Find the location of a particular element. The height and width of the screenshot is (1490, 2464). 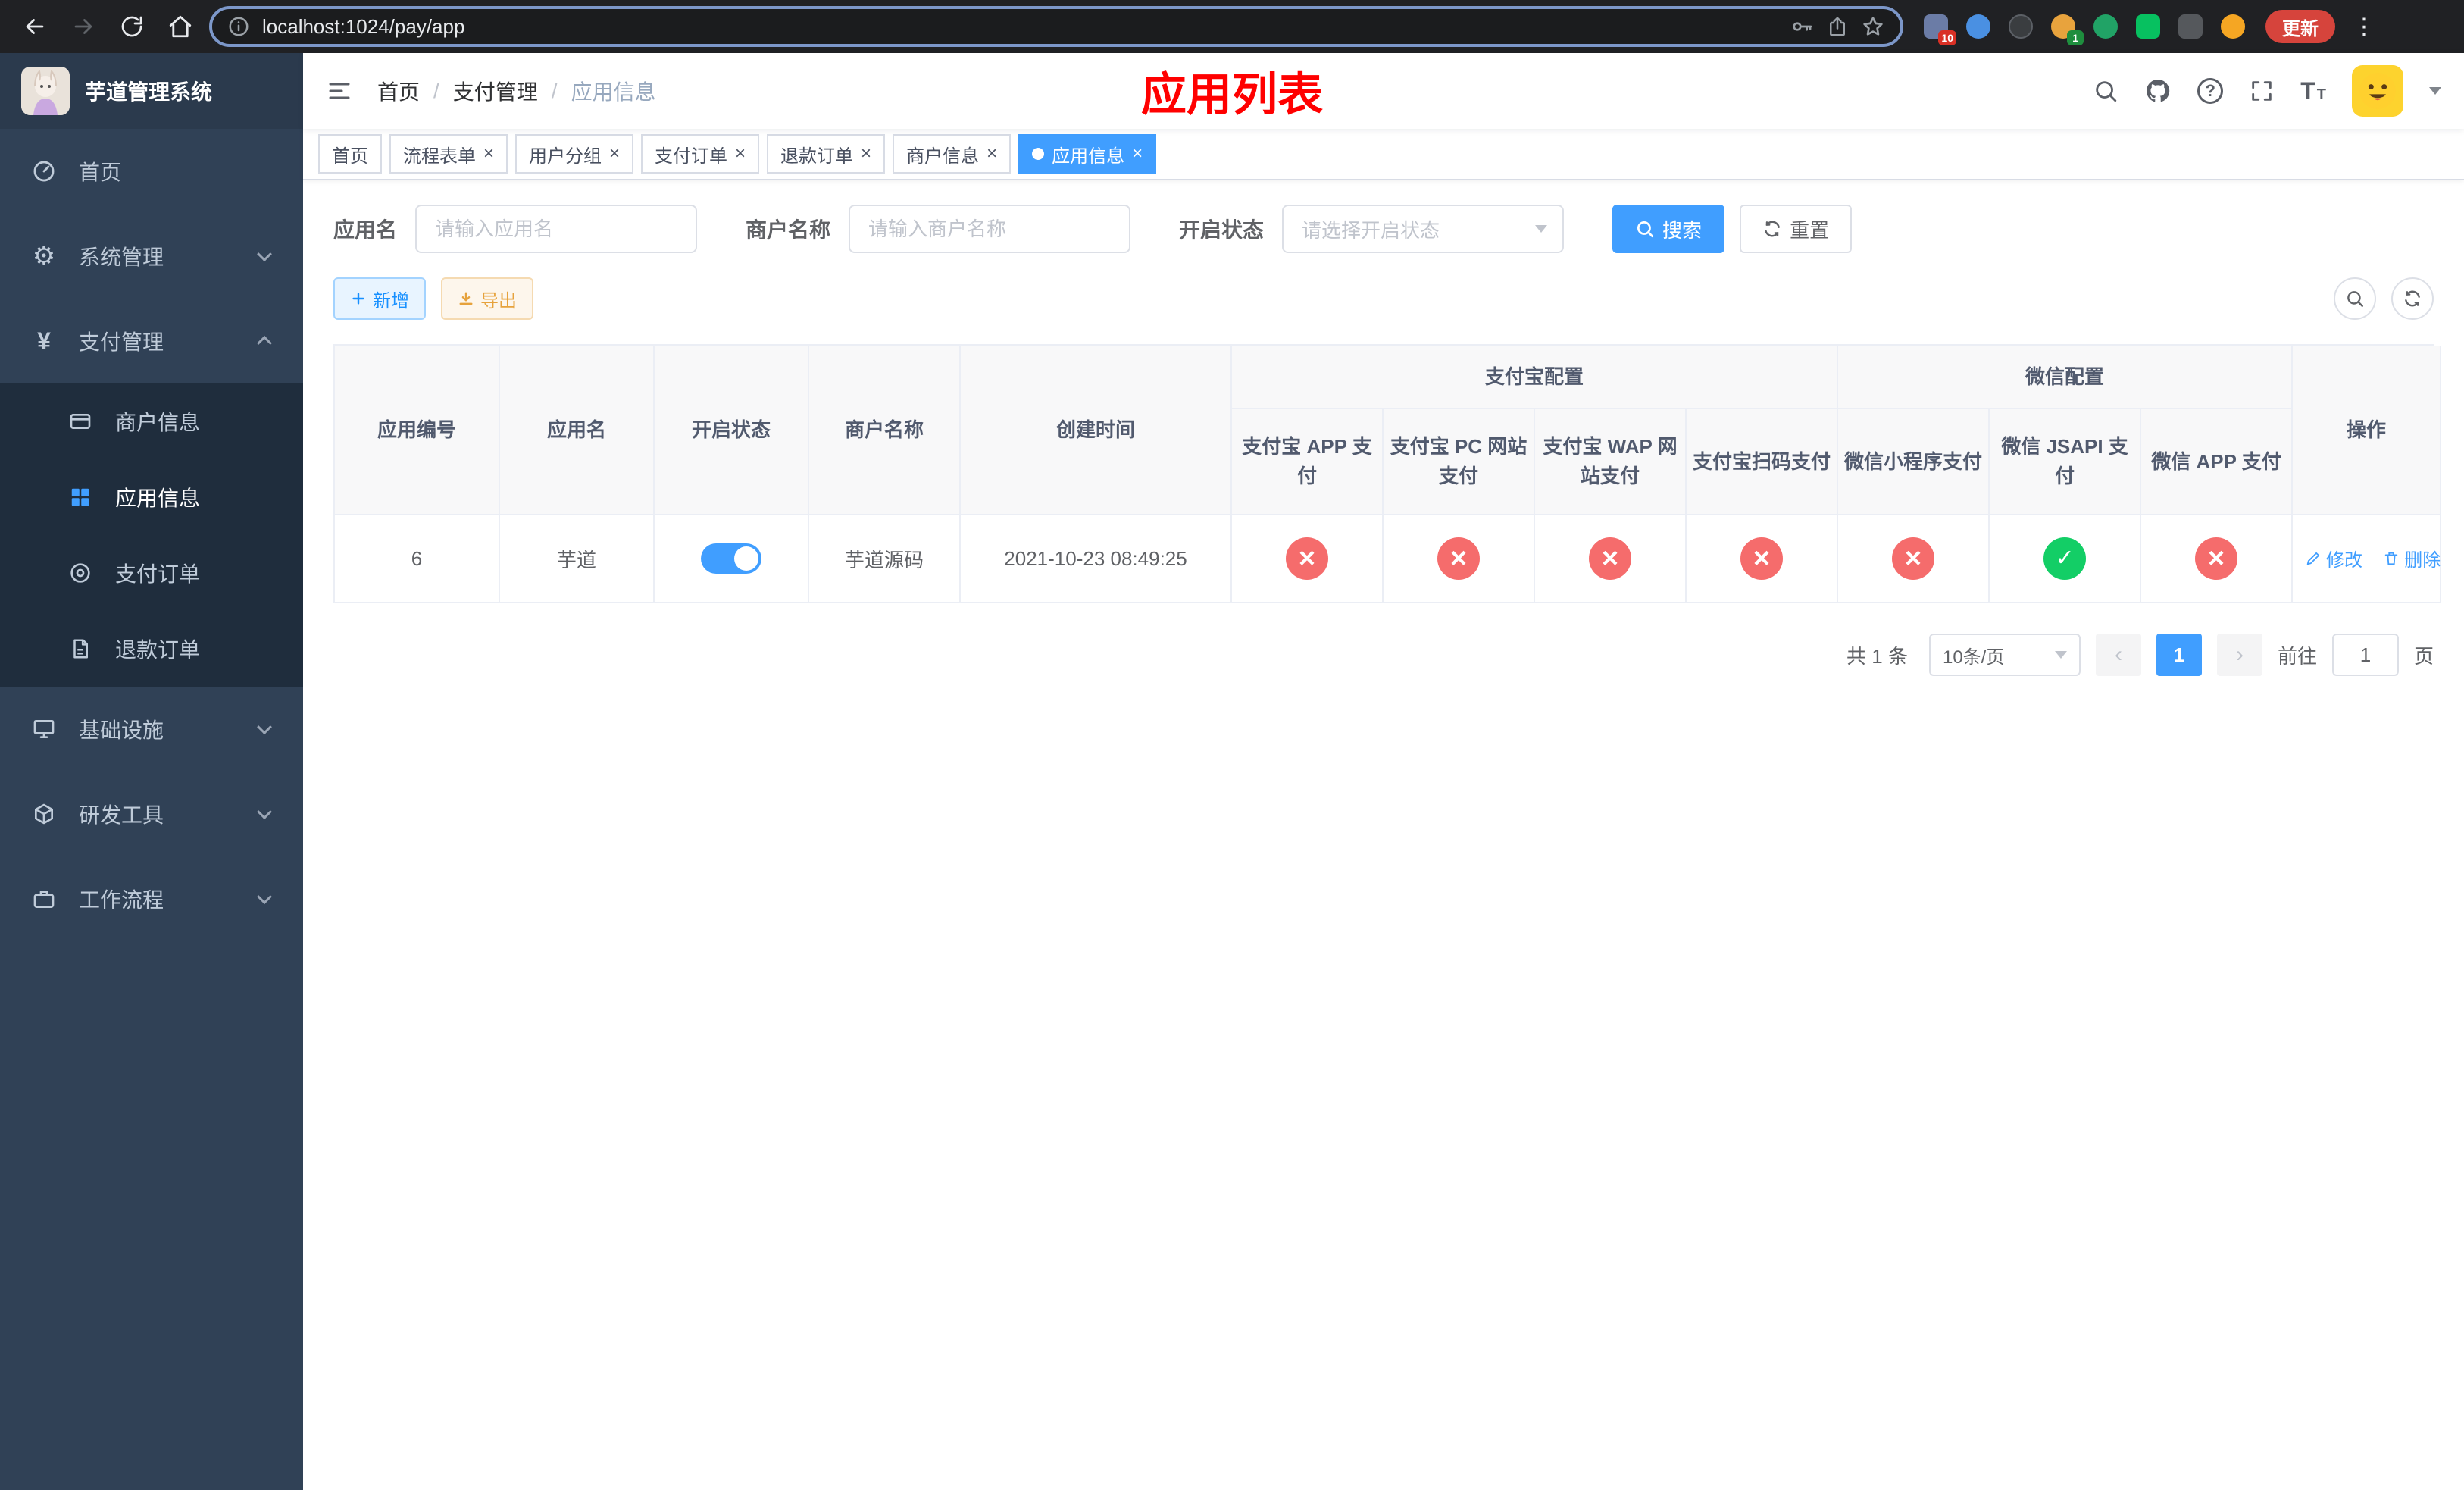

sidebar-logo: 芋道管理系统 is located at coordinates (151, 91).